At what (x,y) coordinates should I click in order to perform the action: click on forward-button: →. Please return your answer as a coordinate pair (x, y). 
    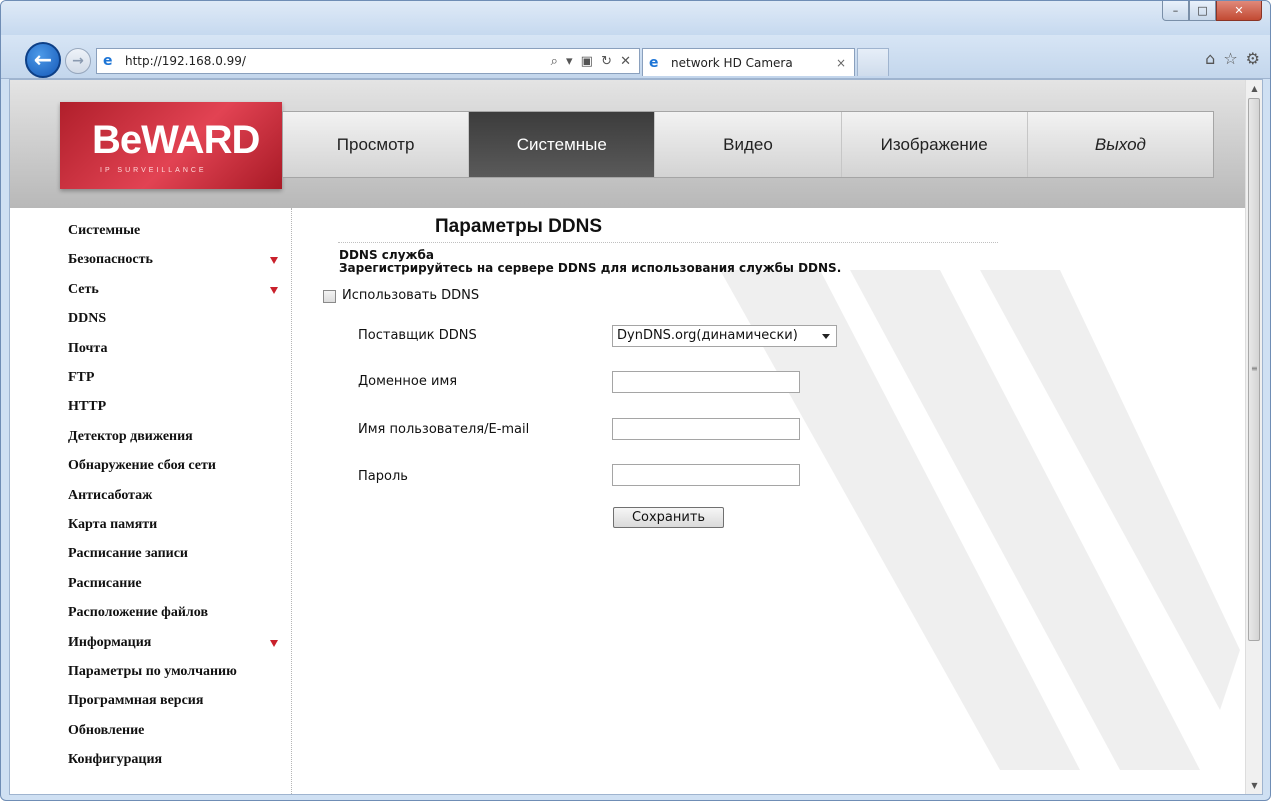
    Looking at the image, I should click on (78, 61).